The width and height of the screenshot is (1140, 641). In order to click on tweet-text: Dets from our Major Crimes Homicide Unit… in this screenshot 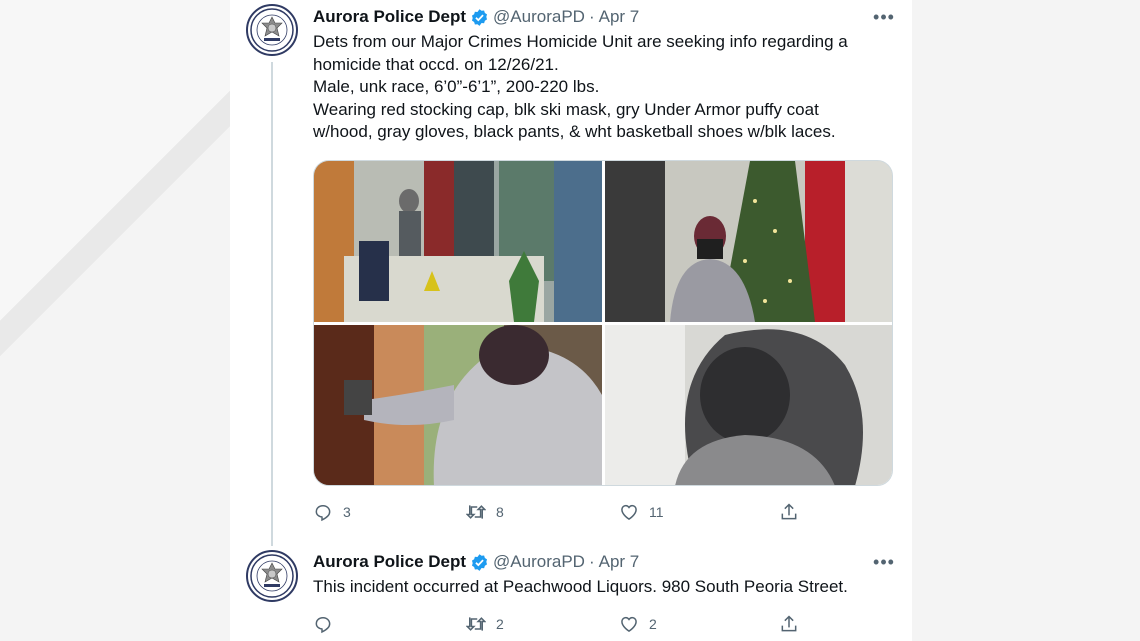, I will do `click(603, 87)`.